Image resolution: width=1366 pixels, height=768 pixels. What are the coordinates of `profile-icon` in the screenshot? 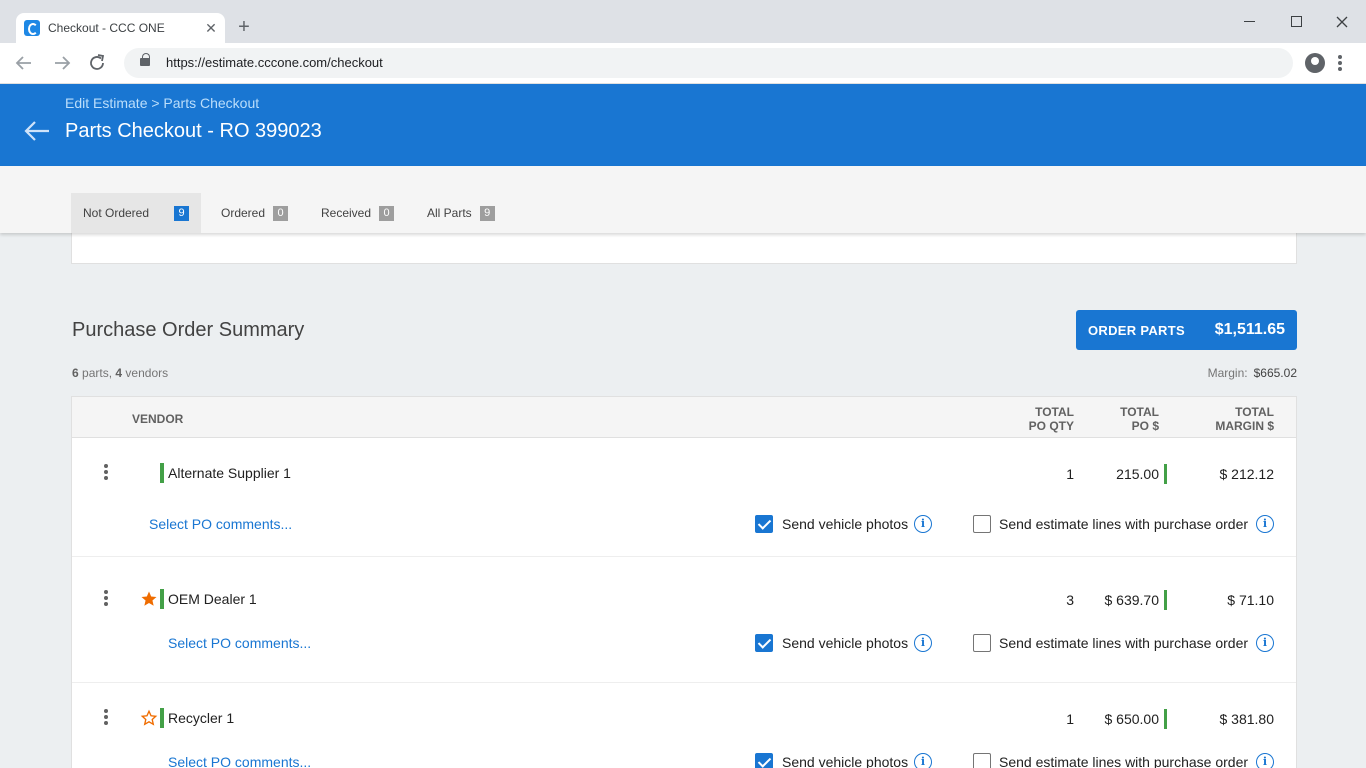 It's located at (1315, 63).